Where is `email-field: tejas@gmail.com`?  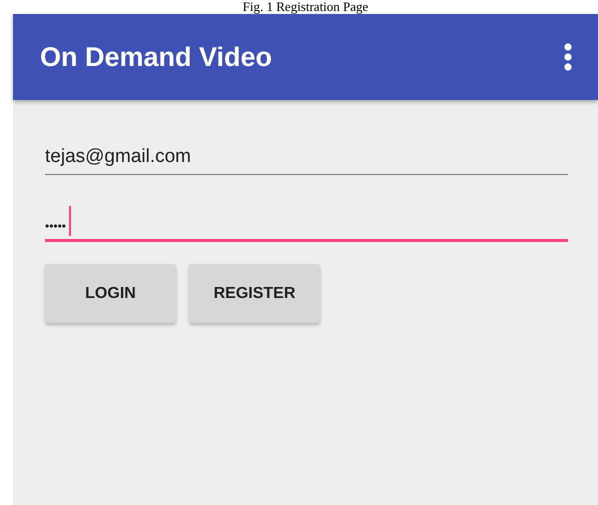
email-field: tejas@gmail.com is located at coordinates (306, 157).